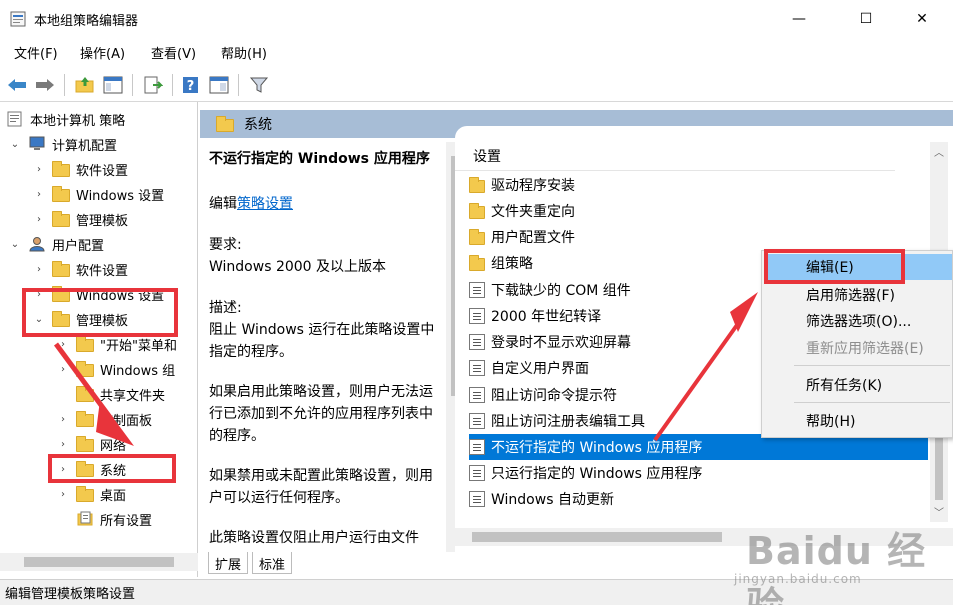  I want to click on title-bar: 本地组策略编辑器 — ☐ ✕, so click(476, 19).